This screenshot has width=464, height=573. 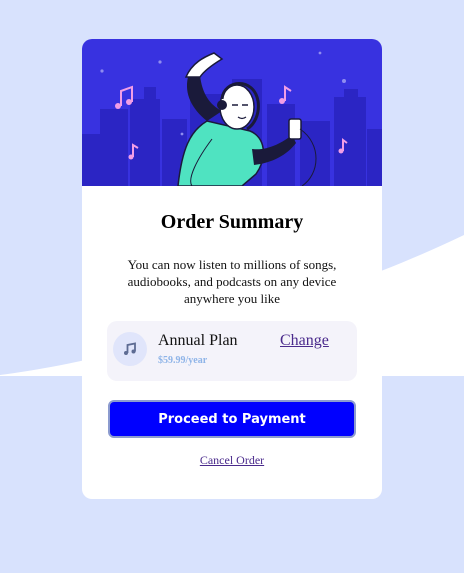 What do you see at coordinates (232, 460) in the screenshot?
I see `cancel-order-link: Cancel Order` at bounding box center [232, 460].